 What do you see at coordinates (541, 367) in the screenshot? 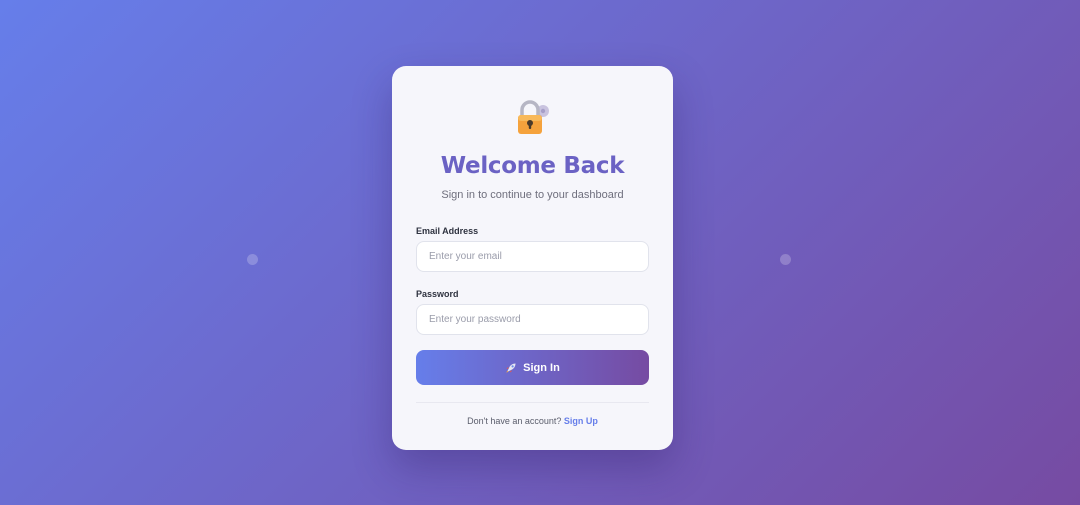
I see `sign-in-label: Sign In` at bounding box center [541, 367].